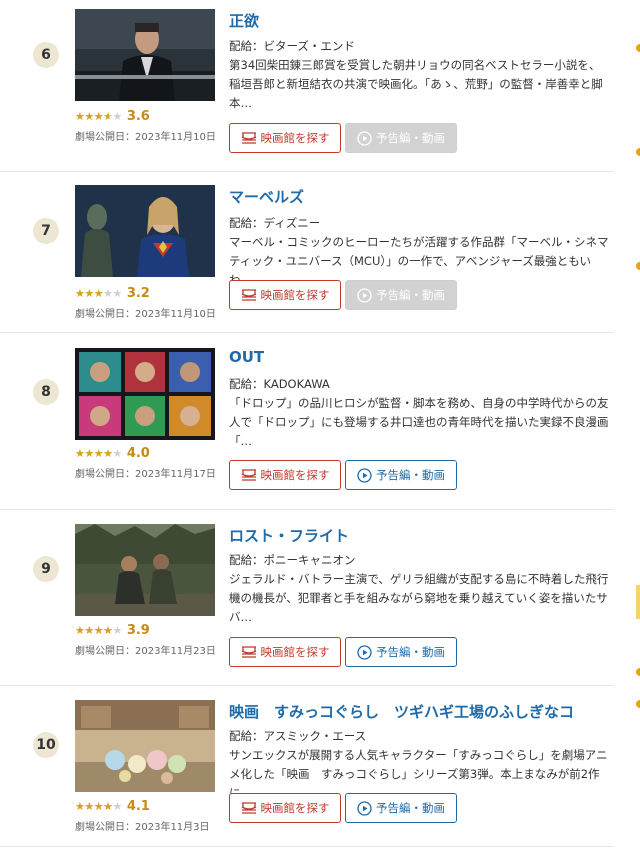 The height and width of the screenshot is (851, 640). What do you see at coordinates (138, 453) in the screenshot?
I see `rating-score: 4.0` at bounding box center [138, 453].